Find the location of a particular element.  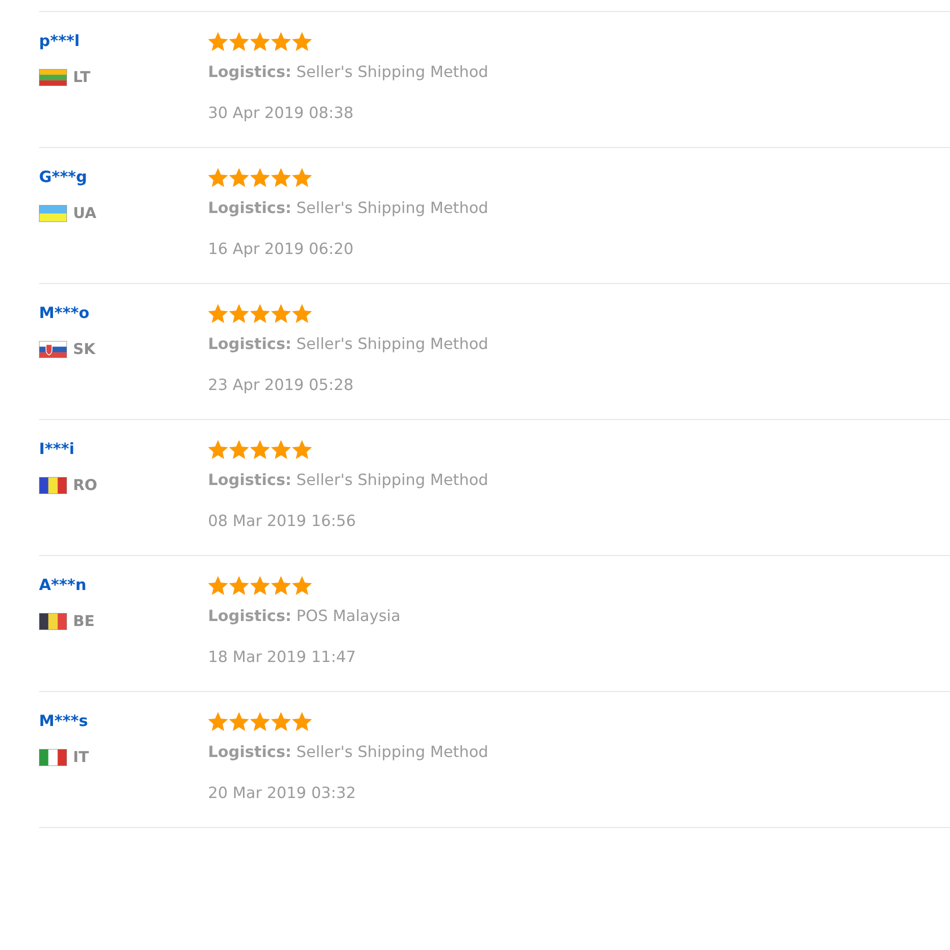

review-date: 16 Apr 2019 06:20 is located at coordinates (281, 249).